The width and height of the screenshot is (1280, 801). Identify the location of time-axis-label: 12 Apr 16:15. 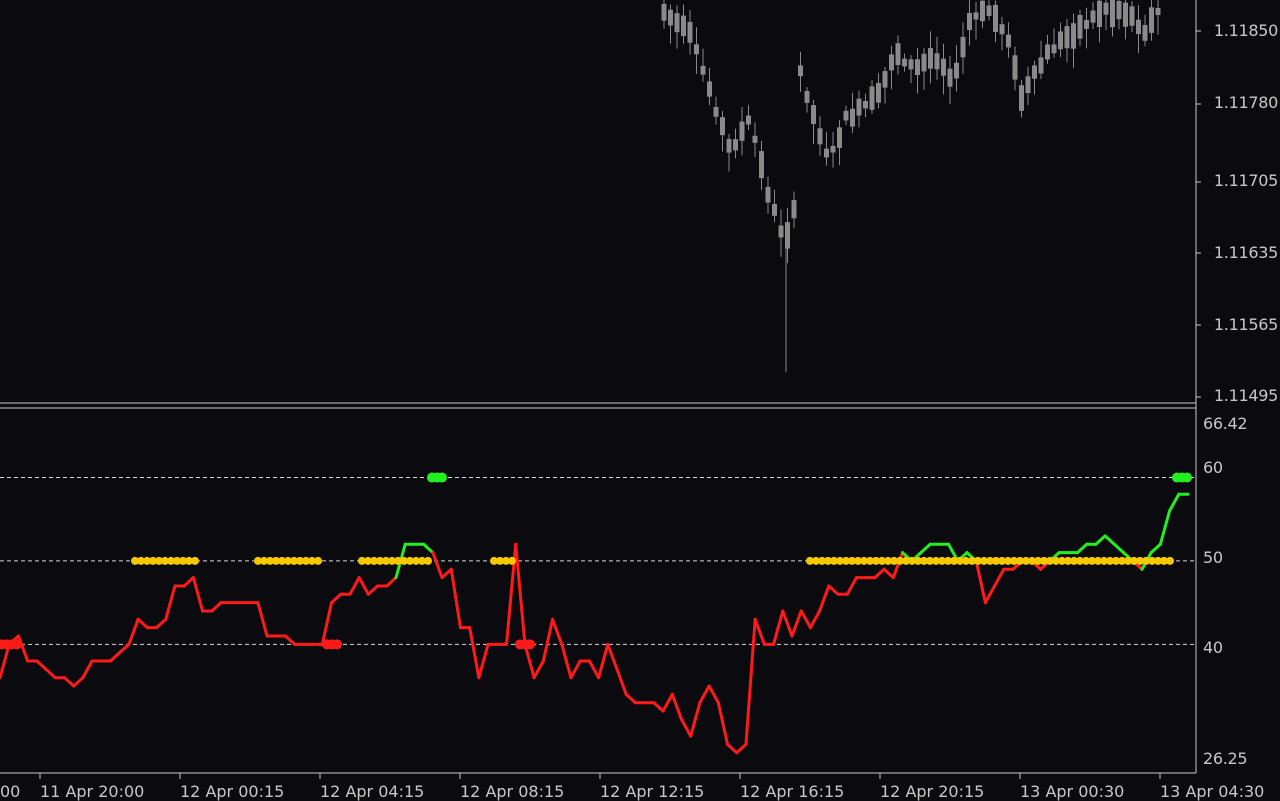
(792, 791).